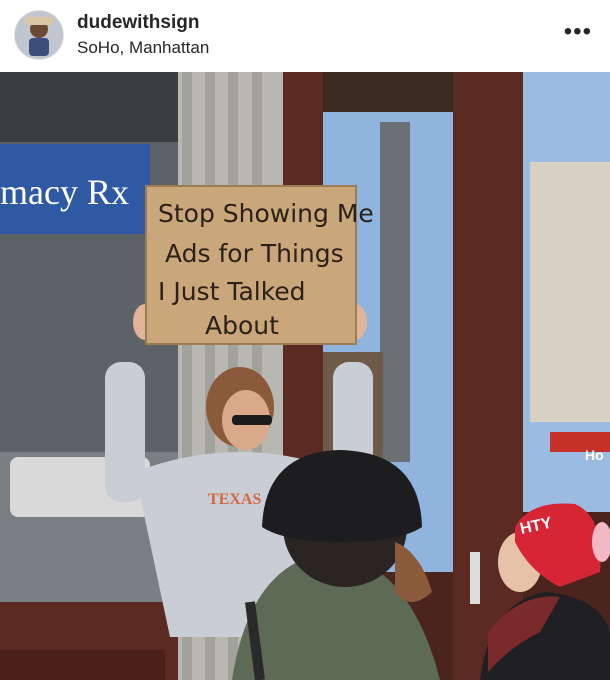 This screenshot has height=680, width=610. Describe the element at coordinates (305, 36) in the screenshot. I see `post-header: dudewithsign SoHo, Manhattan •••` at that location.